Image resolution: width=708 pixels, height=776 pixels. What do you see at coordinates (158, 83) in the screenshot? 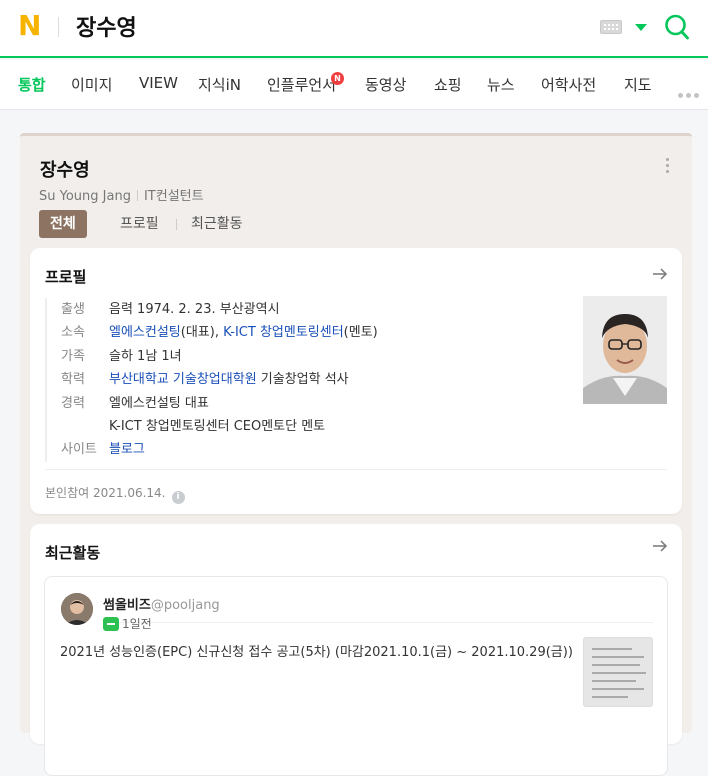
I see `tab-view: VIEW` at bounding box center [158, 83].